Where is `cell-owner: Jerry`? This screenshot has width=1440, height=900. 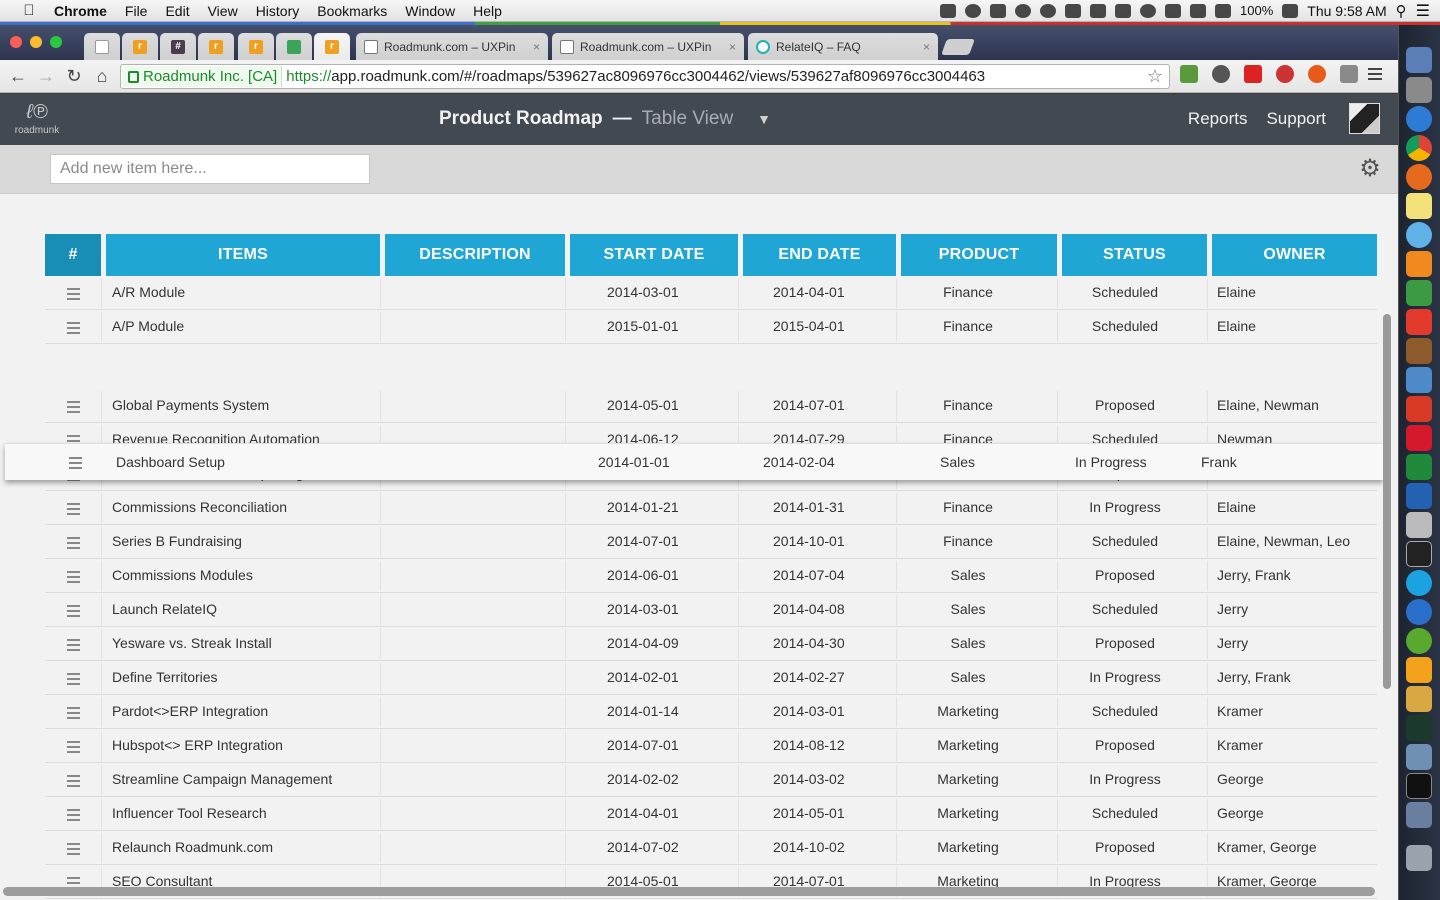
cell-owner: Jerry is located at coordinates (1232, 609).